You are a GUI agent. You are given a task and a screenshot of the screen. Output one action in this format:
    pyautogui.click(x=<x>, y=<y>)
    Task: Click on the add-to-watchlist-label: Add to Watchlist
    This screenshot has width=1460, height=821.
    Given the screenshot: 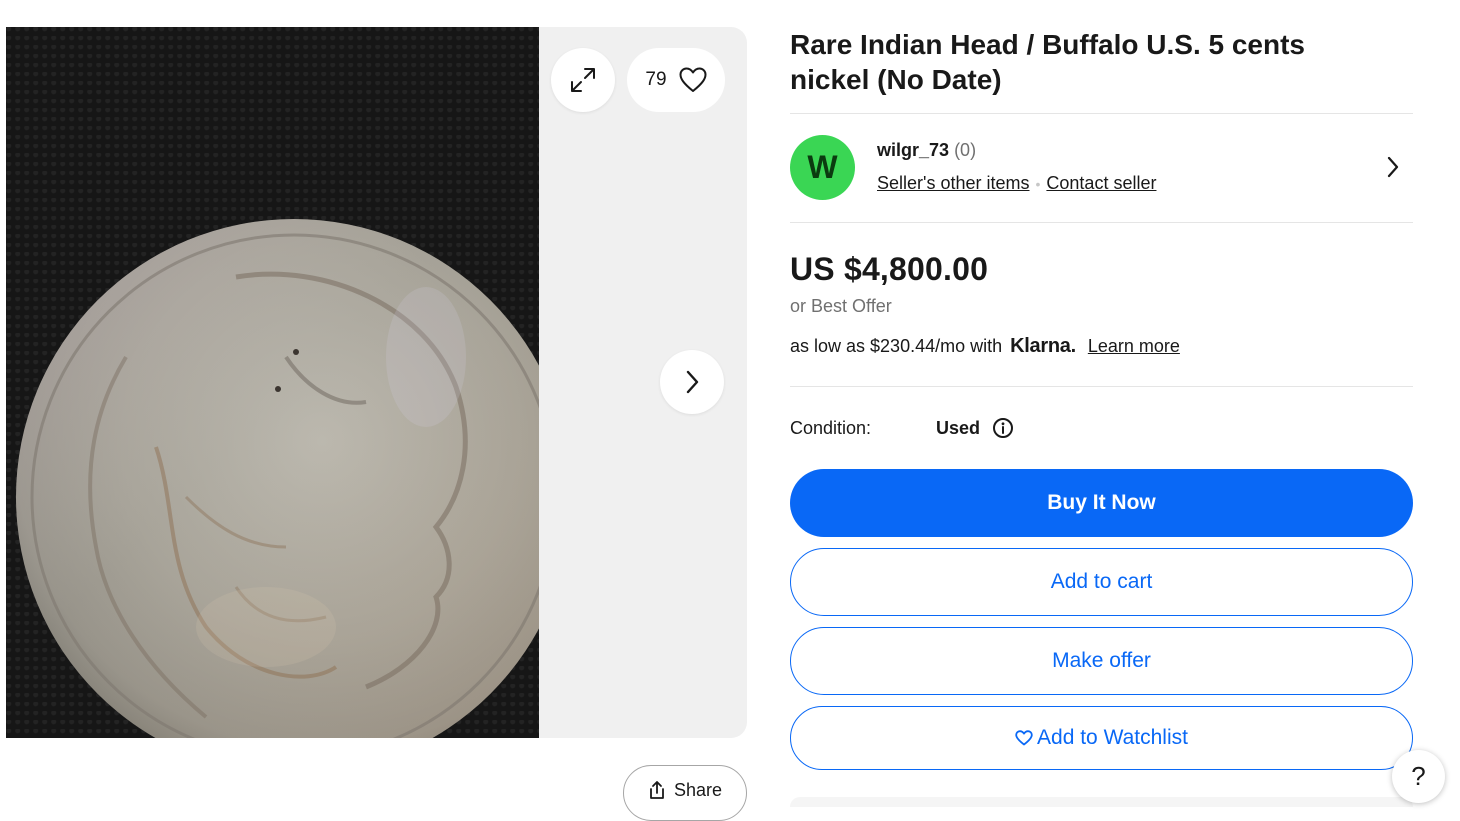 What is the action you would take?
    pyautogui.click(x=1112, y=737)
    